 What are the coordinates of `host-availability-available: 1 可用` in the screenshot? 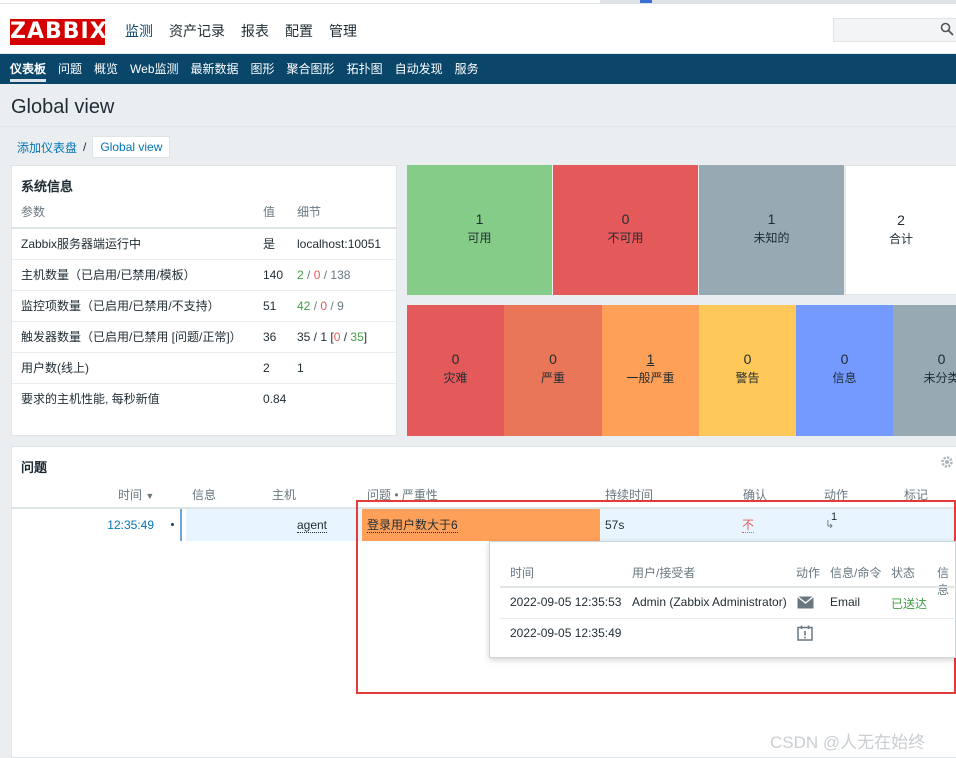 It's located at (479, 230).